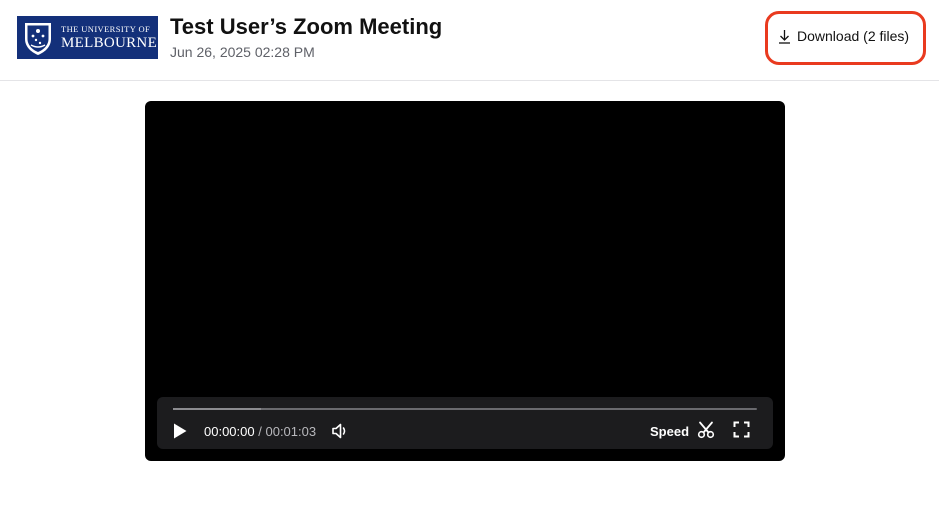 The image size is (939, 507). I want to click on meeting-date: Jun 26, 2025 02:28 PM, so click(242, 52).